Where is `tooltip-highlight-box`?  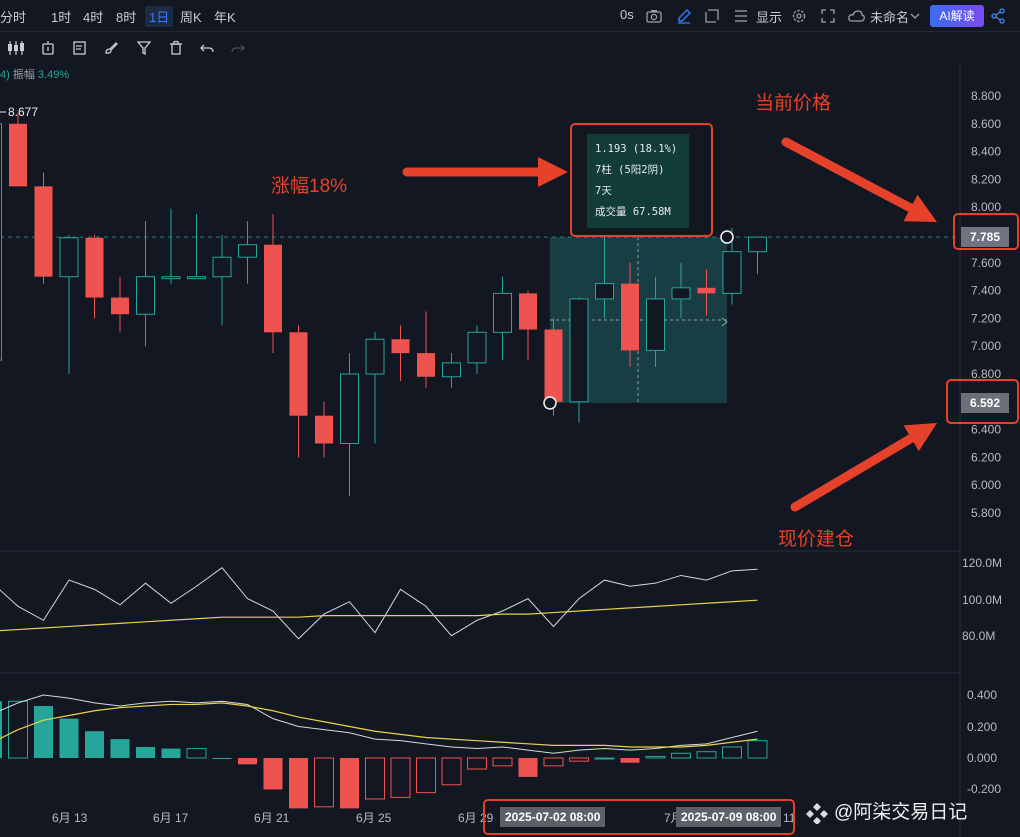
tooltip-highlight-box is located at coordinates (641, 180).